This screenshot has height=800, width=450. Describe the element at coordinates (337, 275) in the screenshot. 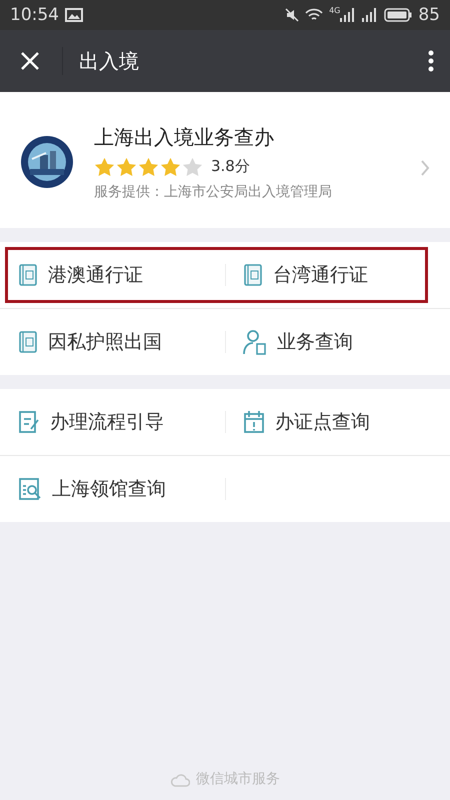

I see `menu-item: 台湾通行证` at that location.